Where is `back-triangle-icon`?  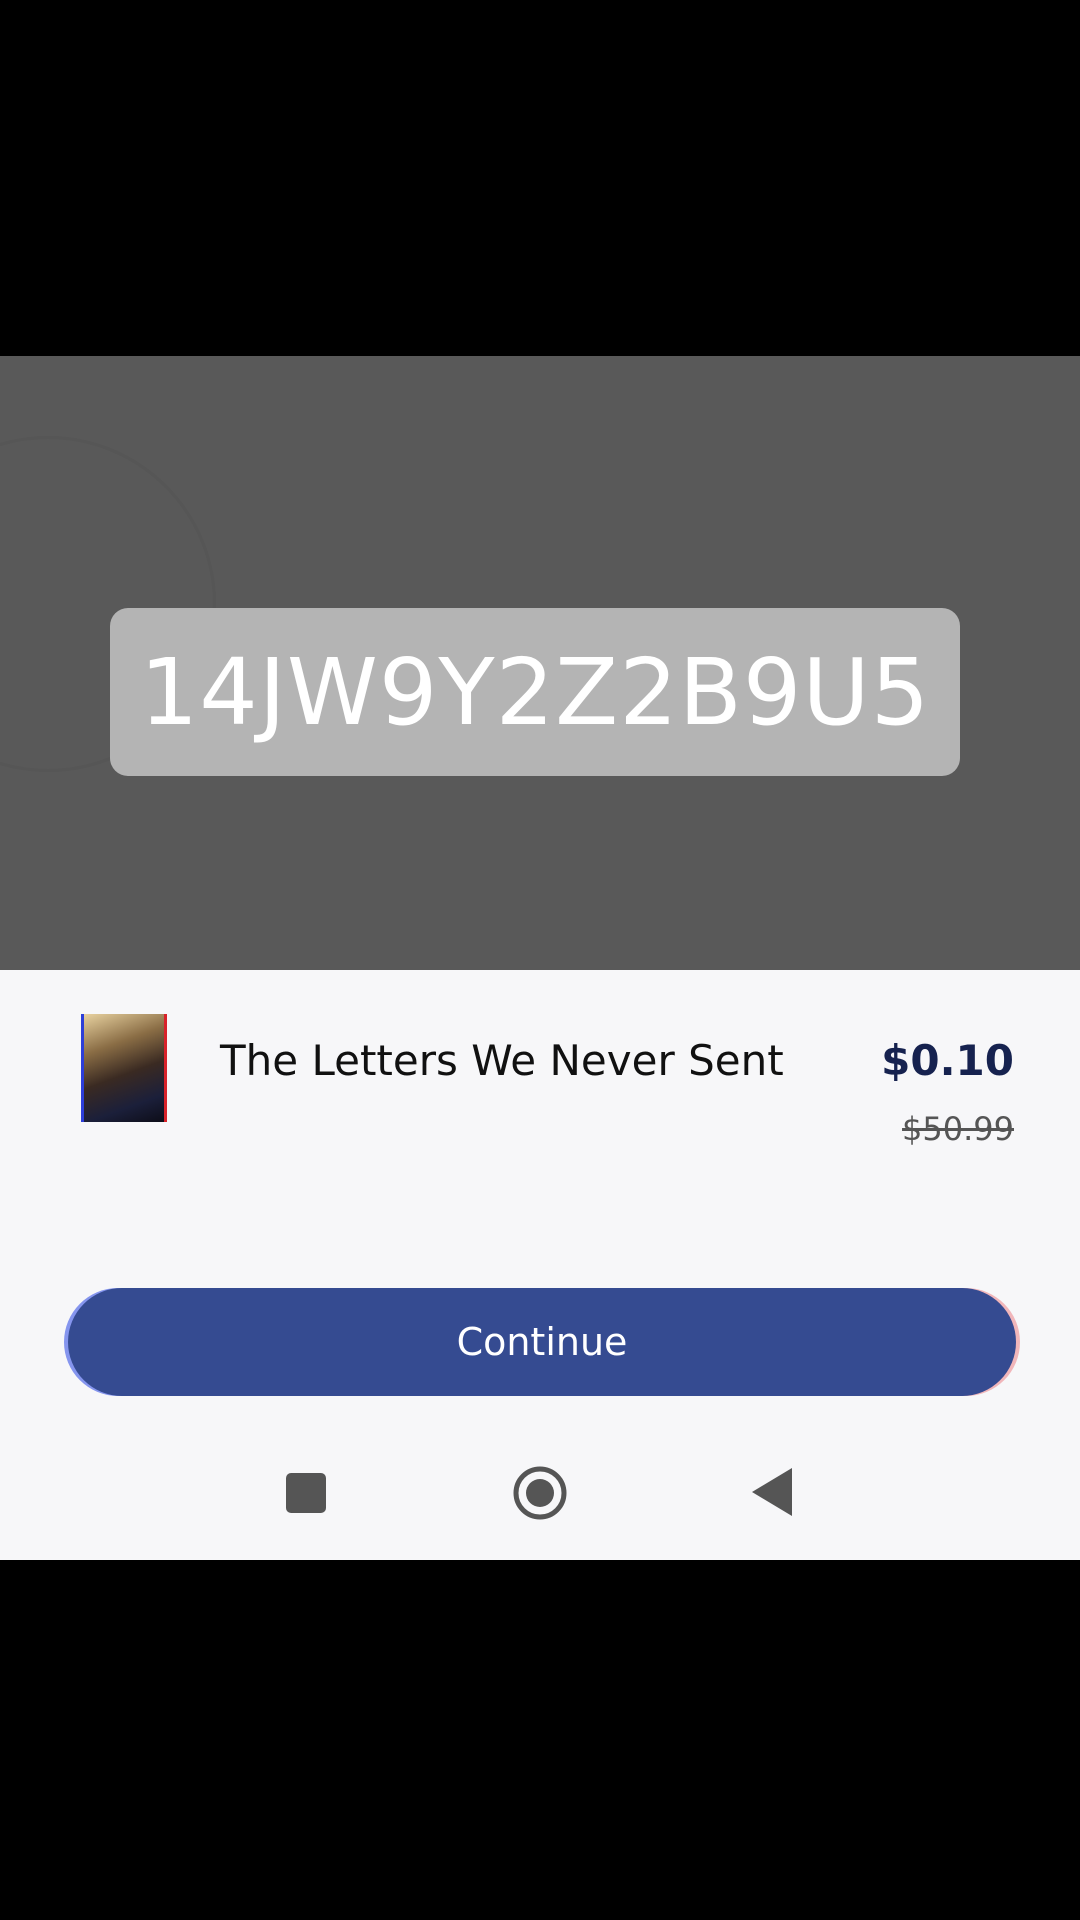
back-triangle-icon is located at coordinates (772, 1492).